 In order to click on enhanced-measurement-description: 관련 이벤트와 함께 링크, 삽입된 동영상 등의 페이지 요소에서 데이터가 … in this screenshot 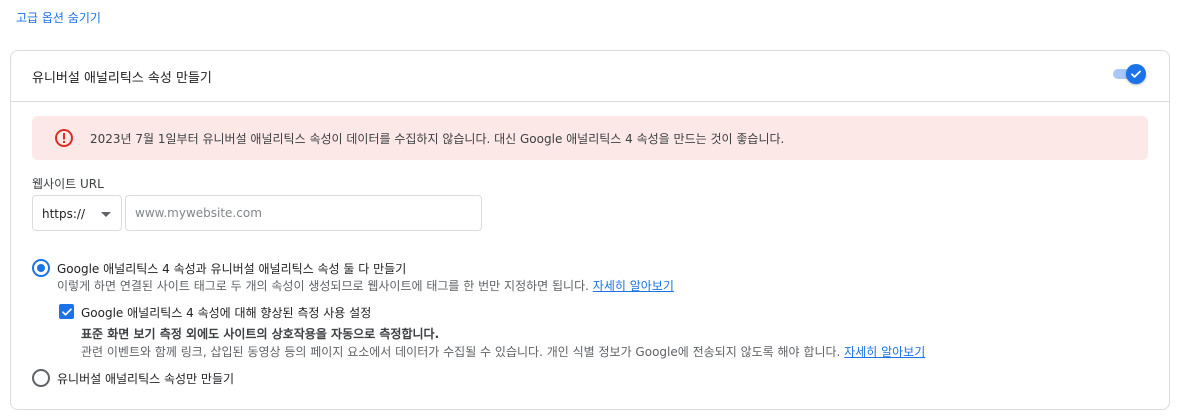, I will do `click(503, 351)`.